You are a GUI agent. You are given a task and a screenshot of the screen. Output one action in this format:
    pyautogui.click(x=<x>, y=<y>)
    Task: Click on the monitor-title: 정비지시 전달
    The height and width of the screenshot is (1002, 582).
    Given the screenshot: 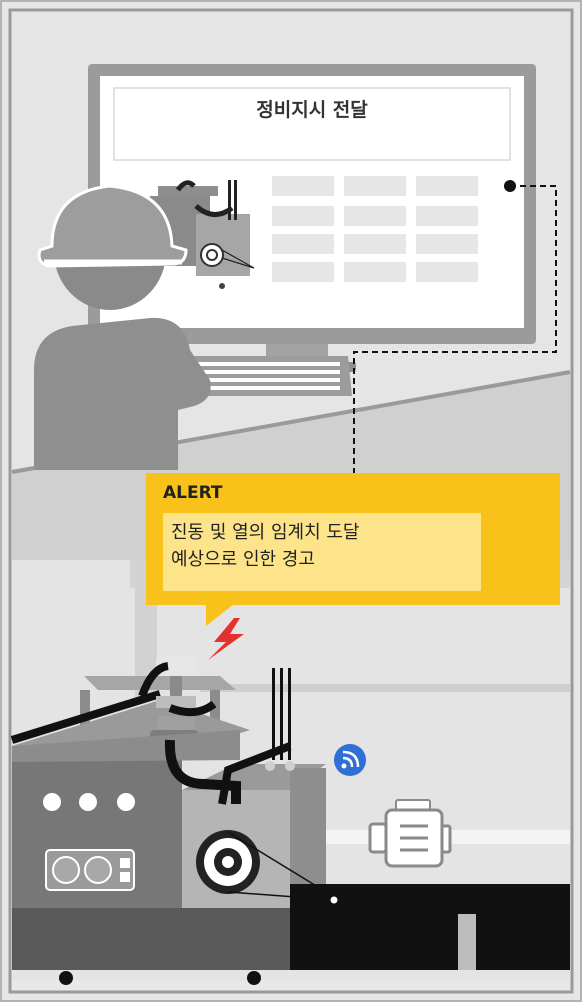 What is the action you would take?
    pyautogui.click(x=312, y=110)
    